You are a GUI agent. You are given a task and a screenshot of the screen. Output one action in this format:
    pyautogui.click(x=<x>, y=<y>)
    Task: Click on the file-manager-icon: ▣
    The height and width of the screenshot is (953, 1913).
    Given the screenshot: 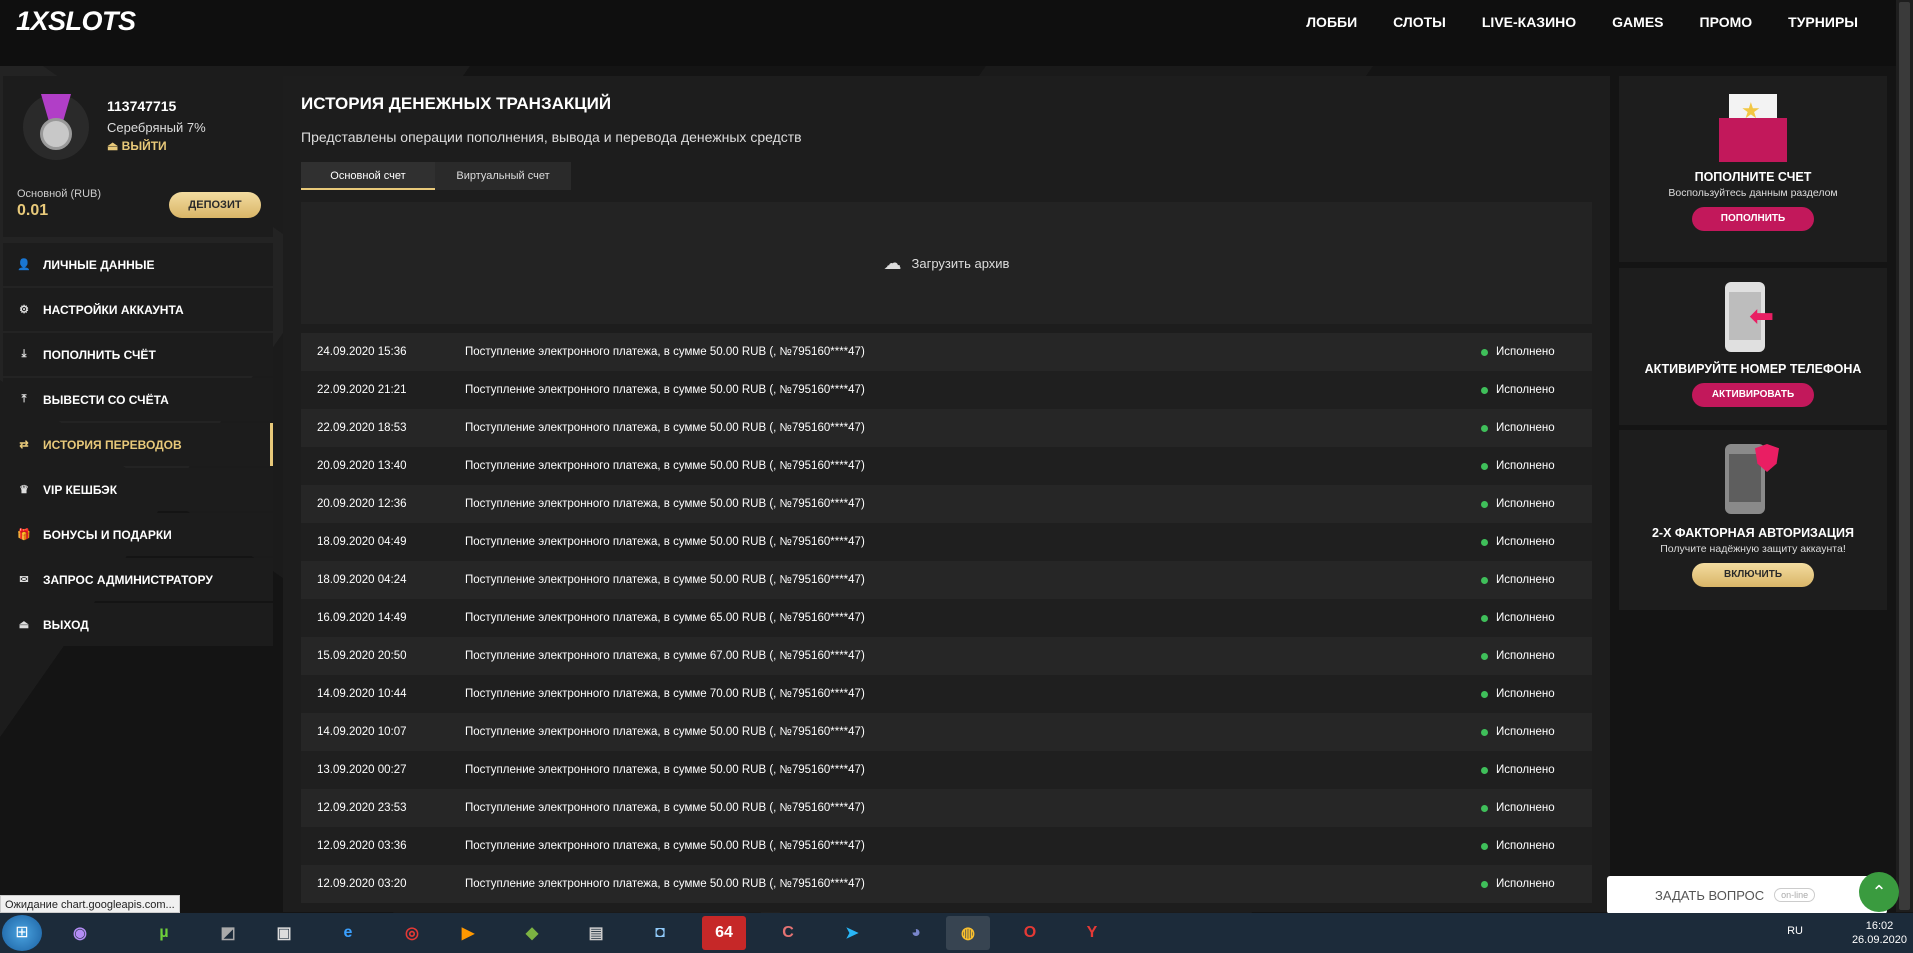 What is the action you would take?
    pyautogui.click(x=284, y=933)
    